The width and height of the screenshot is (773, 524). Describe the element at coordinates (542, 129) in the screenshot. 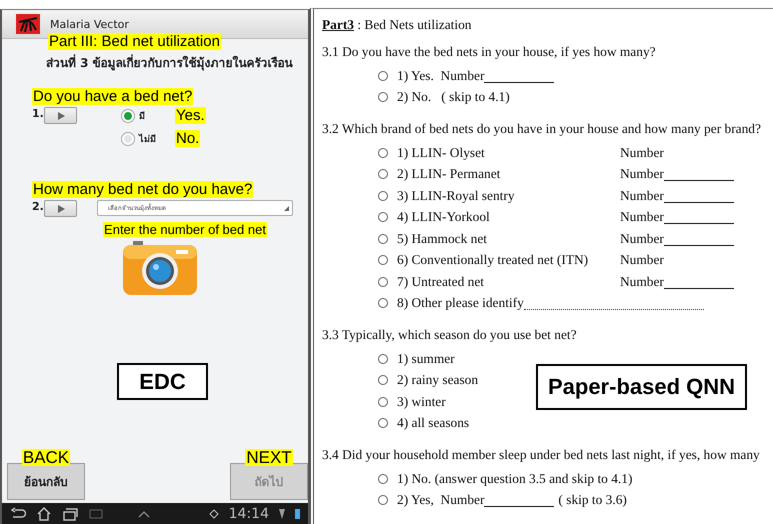

I see `question-text: 3.2 Which brand of bed nets do you have in your house and how many per brand?` at that location.